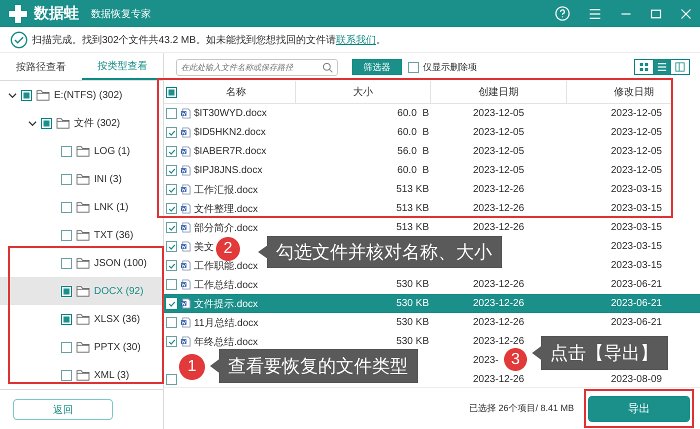  Describe the element at coordinates (412, 208) in the screenshot. I see `file-size: 513 KB` at that location.